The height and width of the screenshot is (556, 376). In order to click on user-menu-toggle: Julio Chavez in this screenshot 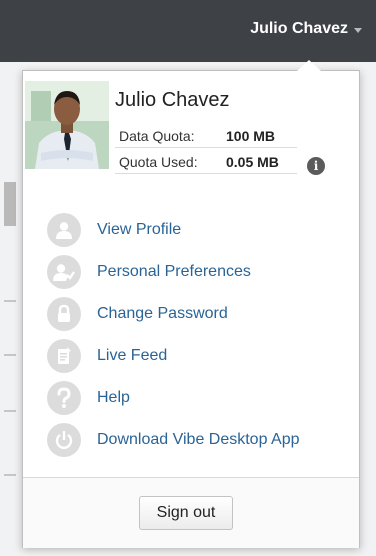, I will do `click(306, 29)`.